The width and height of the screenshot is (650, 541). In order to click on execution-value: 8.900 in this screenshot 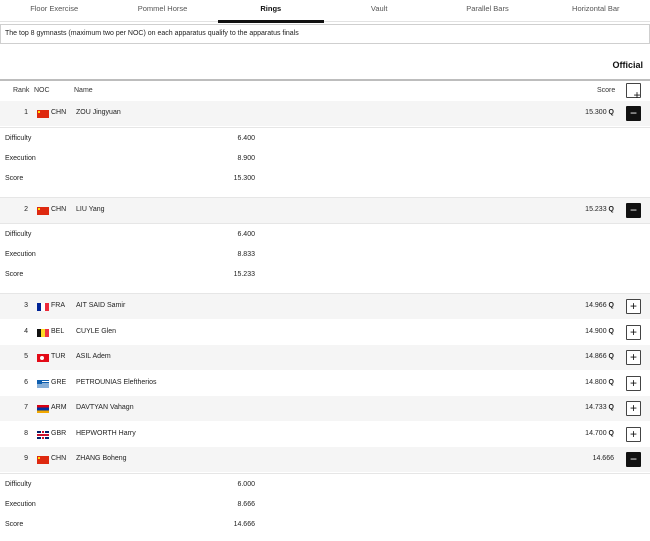, I will do `click(246, 158)`.